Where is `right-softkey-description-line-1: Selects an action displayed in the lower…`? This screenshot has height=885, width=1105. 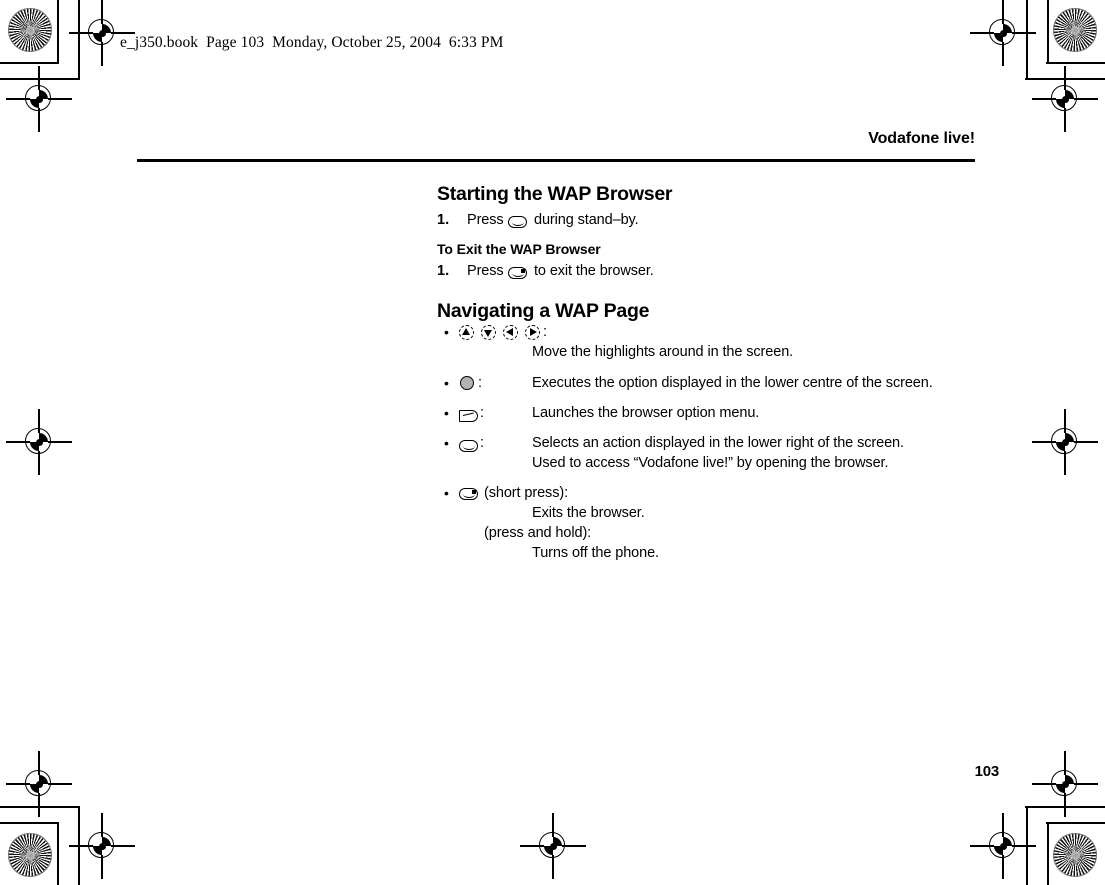 right-softkey-description-line-1: Selects an action displayed in the lower… is located at coordinates (718, 443).